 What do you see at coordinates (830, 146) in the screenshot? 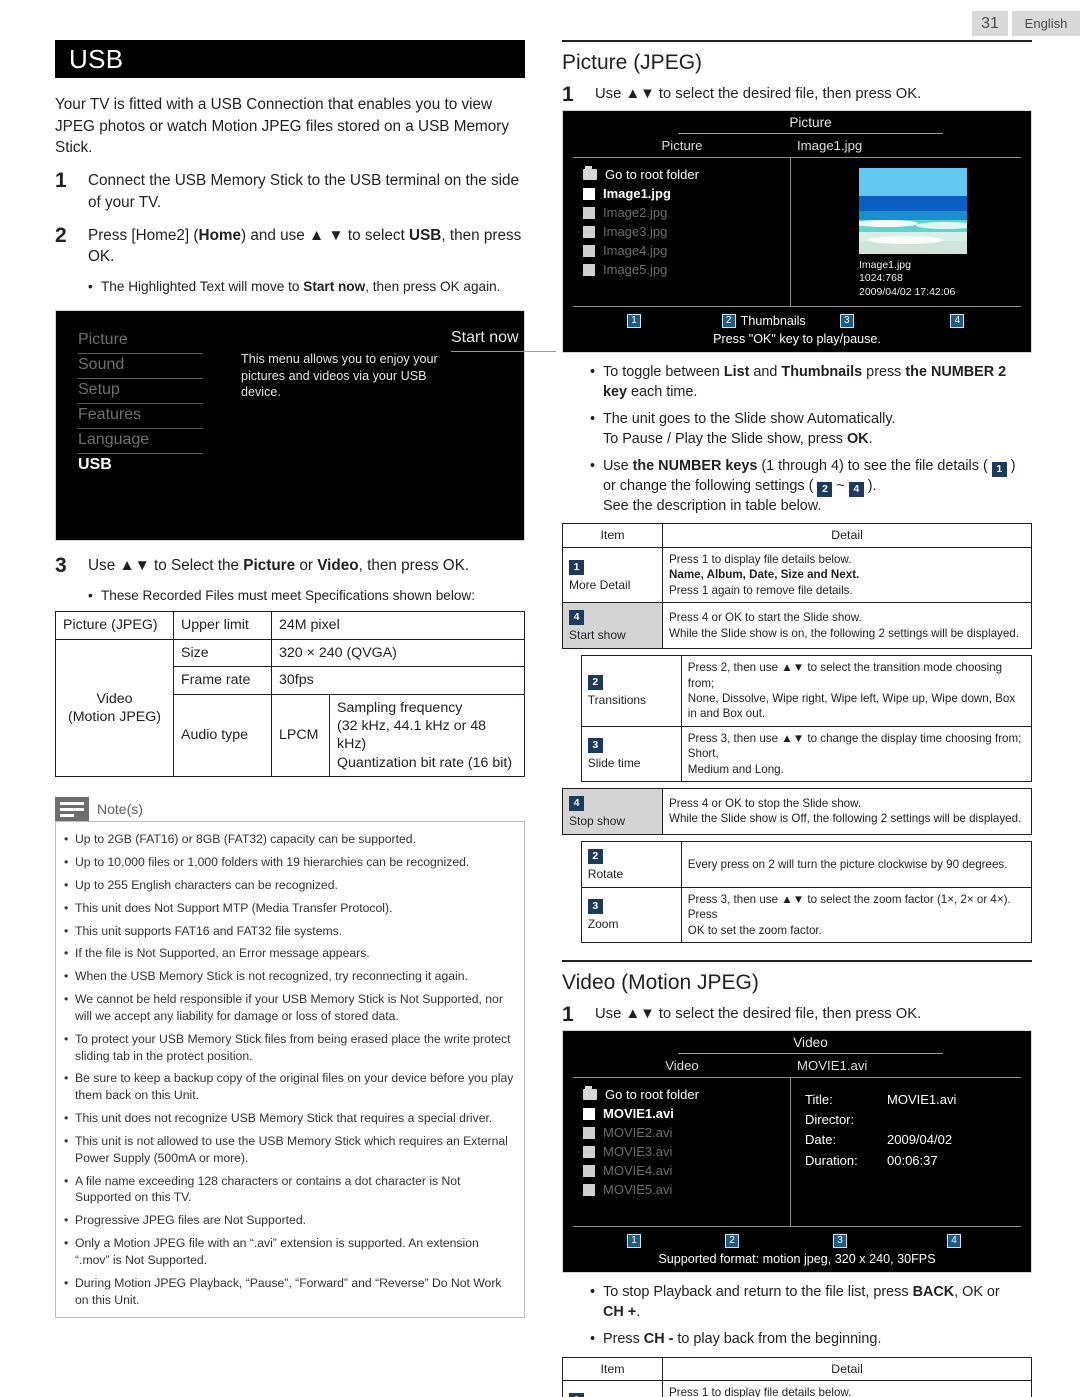
I see `picture-col2-label: Image1.jpg` at bounding box center [830, 146].